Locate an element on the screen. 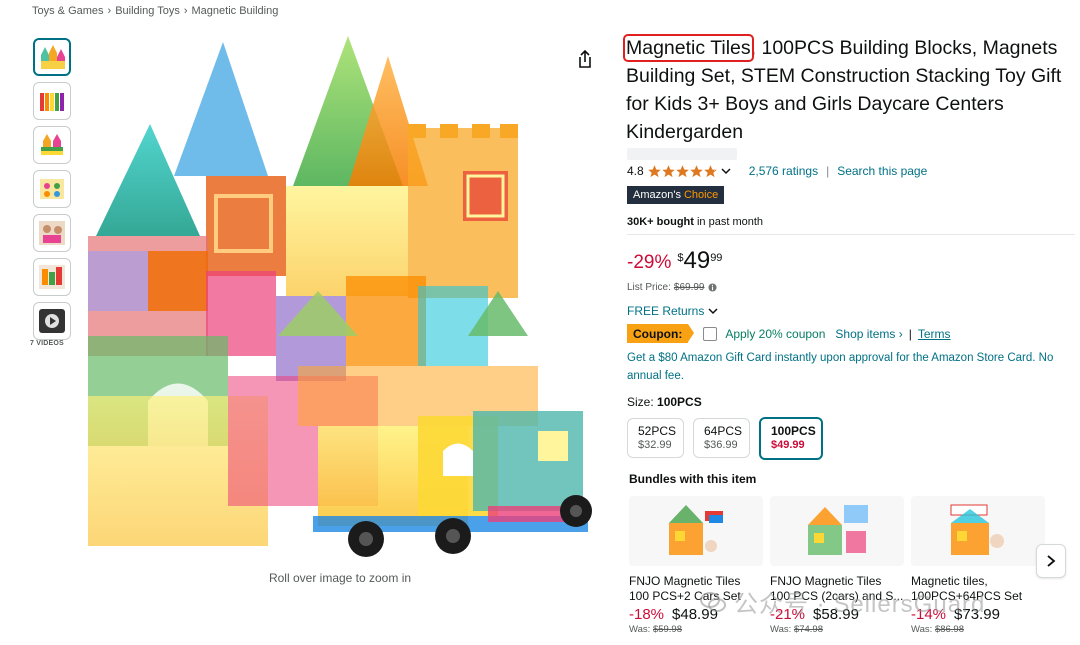 This screenshot has height=645, width=1080. size-option-name: 100PCS is located at coordinates (793, 431).